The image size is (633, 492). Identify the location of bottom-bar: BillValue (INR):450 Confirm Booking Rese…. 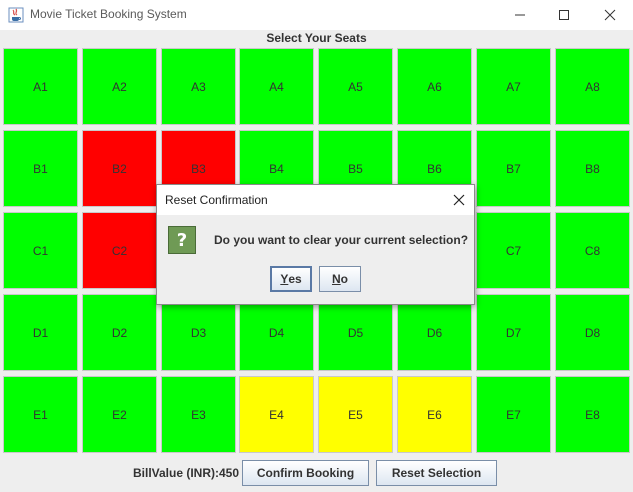
(316, 474).